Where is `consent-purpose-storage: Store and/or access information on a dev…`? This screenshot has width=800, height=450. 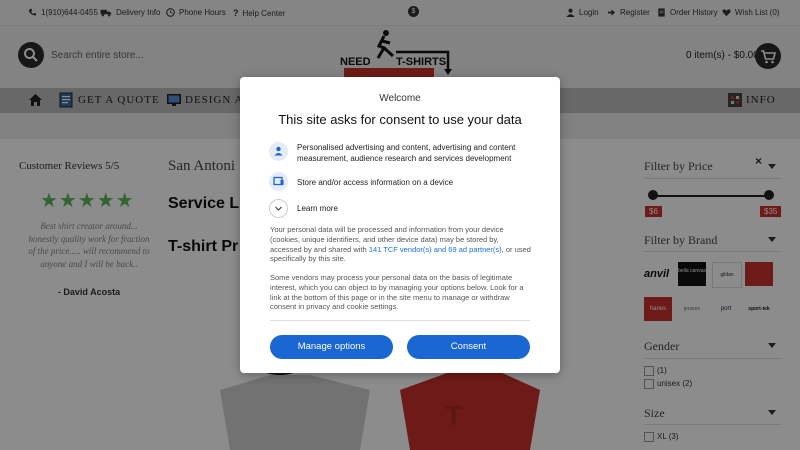
consent-purpose-storage: Store and/or access information on a dev… is located at coordinates (375, 182).